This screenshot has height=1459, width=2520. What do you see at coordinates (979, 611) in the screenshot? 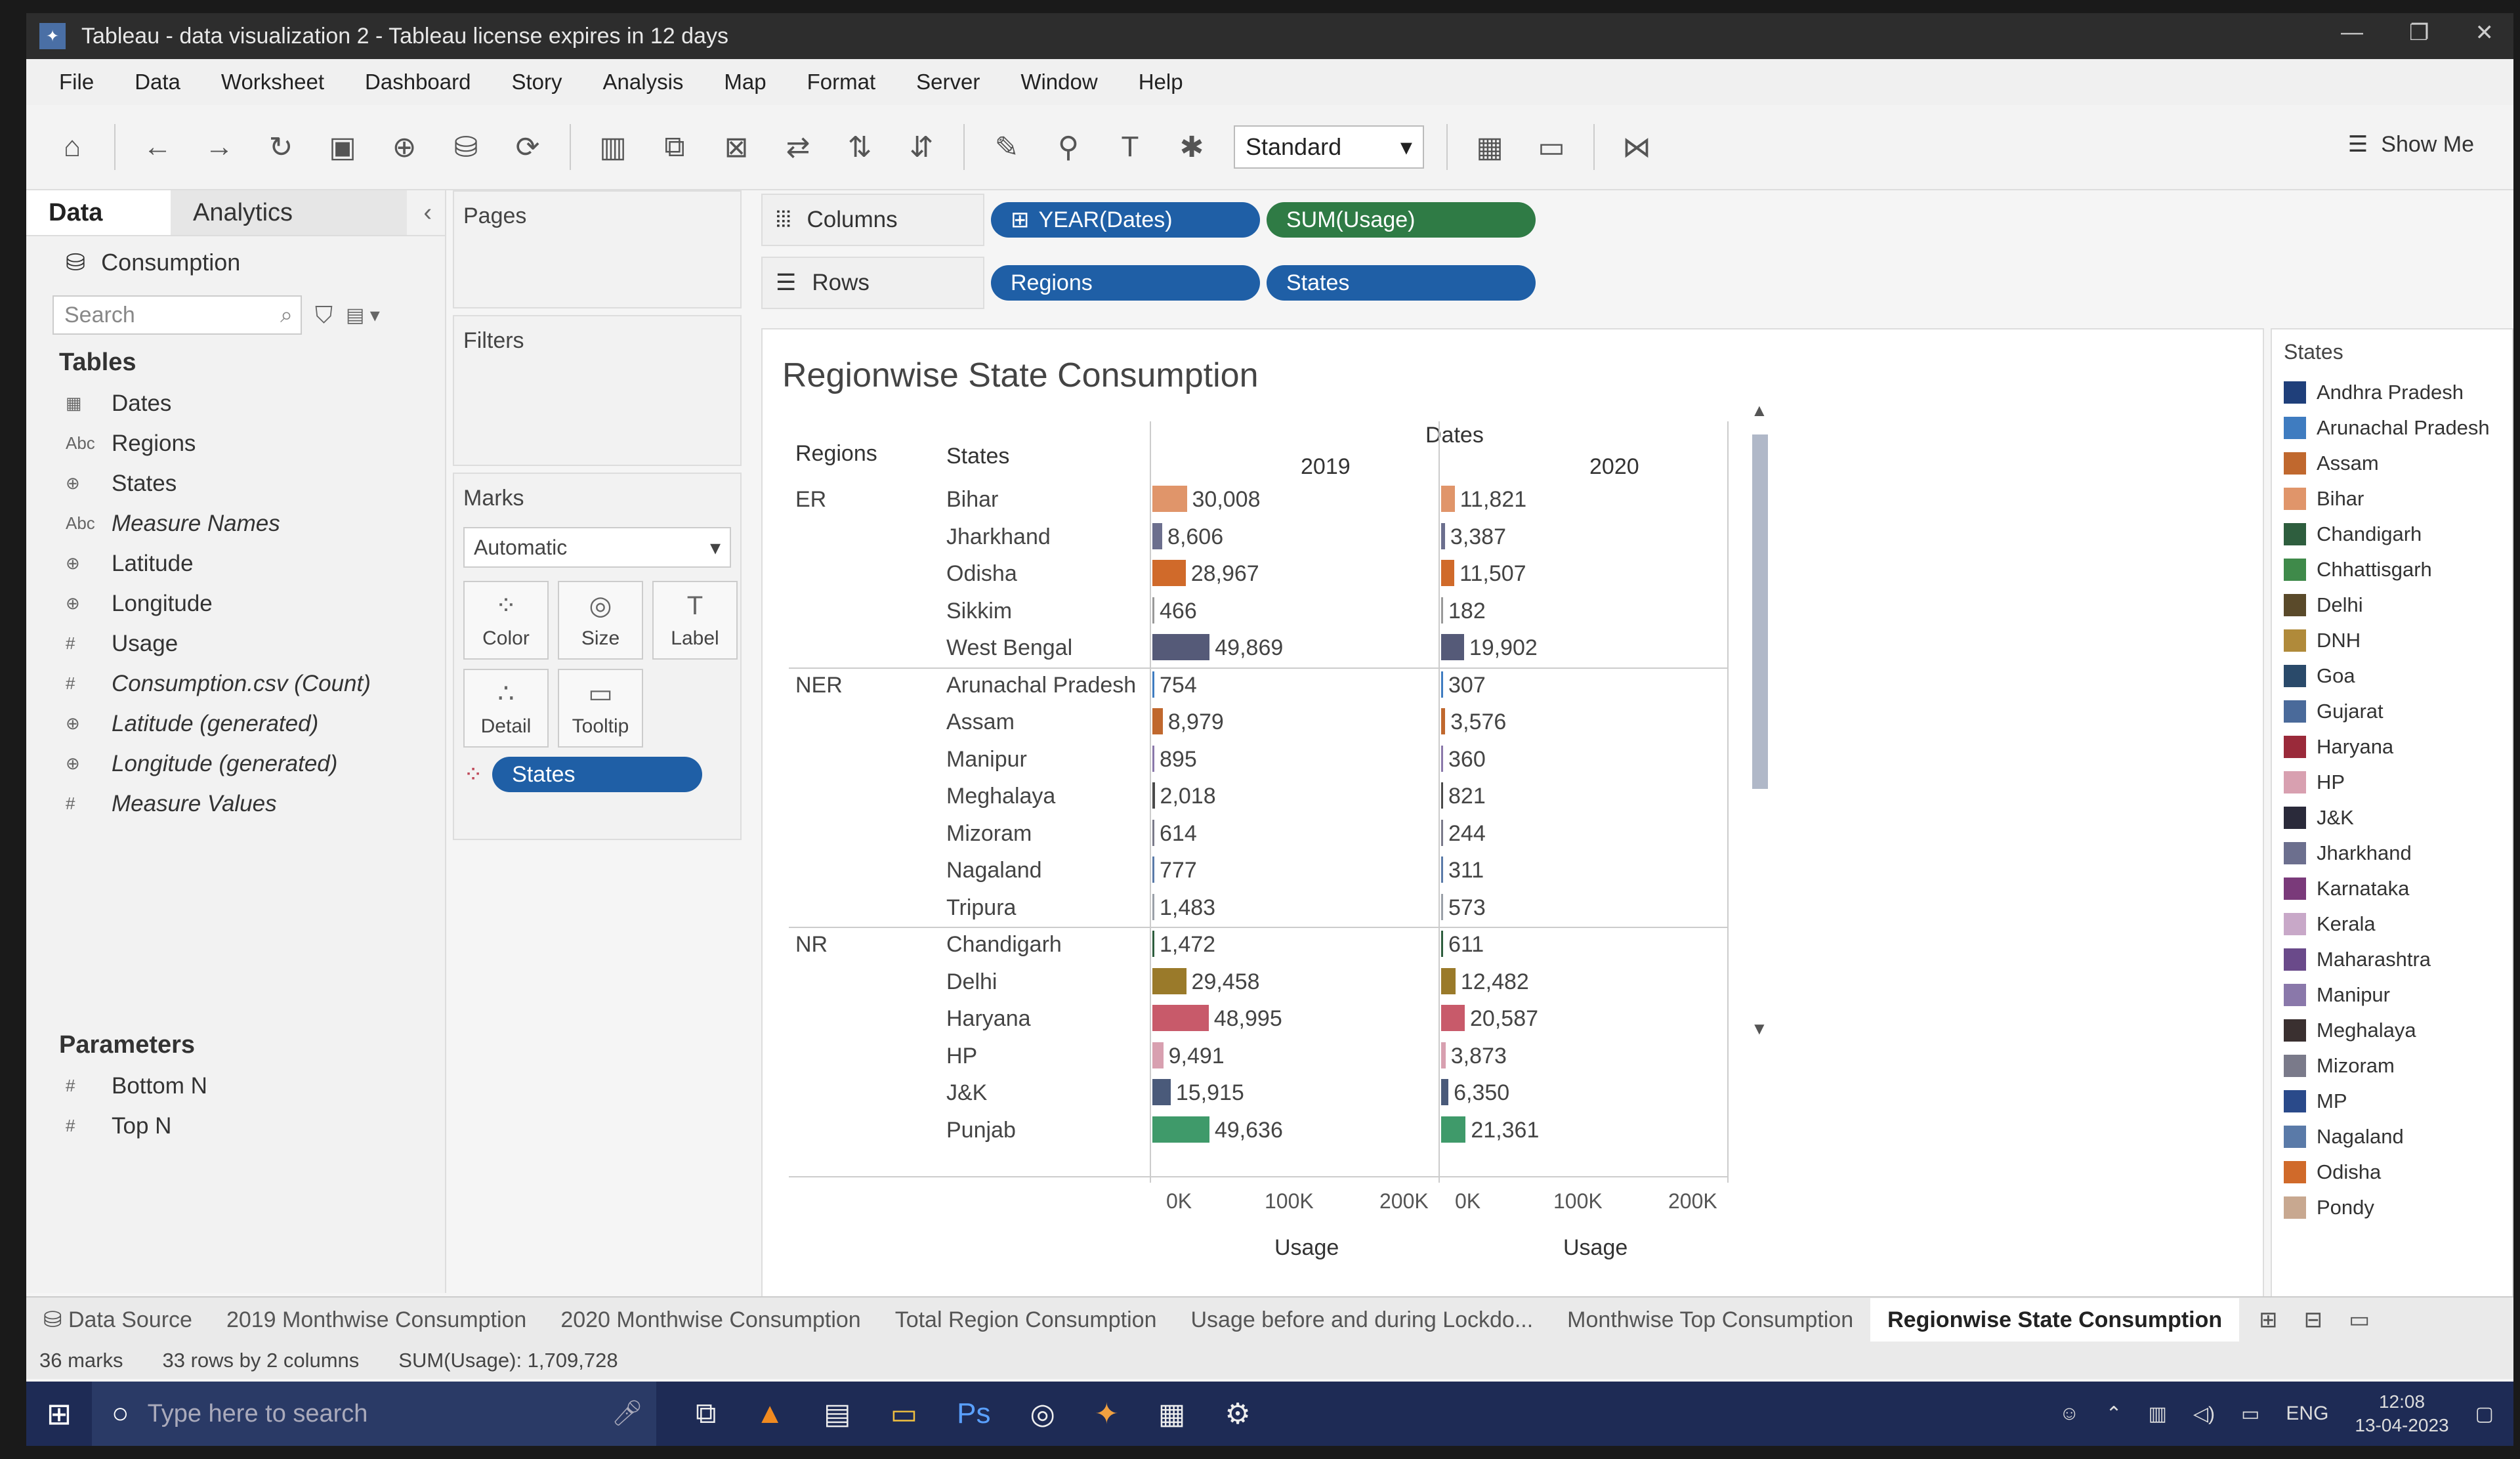
I see `state-label: Sikkim` at bounding box center [979, 611].